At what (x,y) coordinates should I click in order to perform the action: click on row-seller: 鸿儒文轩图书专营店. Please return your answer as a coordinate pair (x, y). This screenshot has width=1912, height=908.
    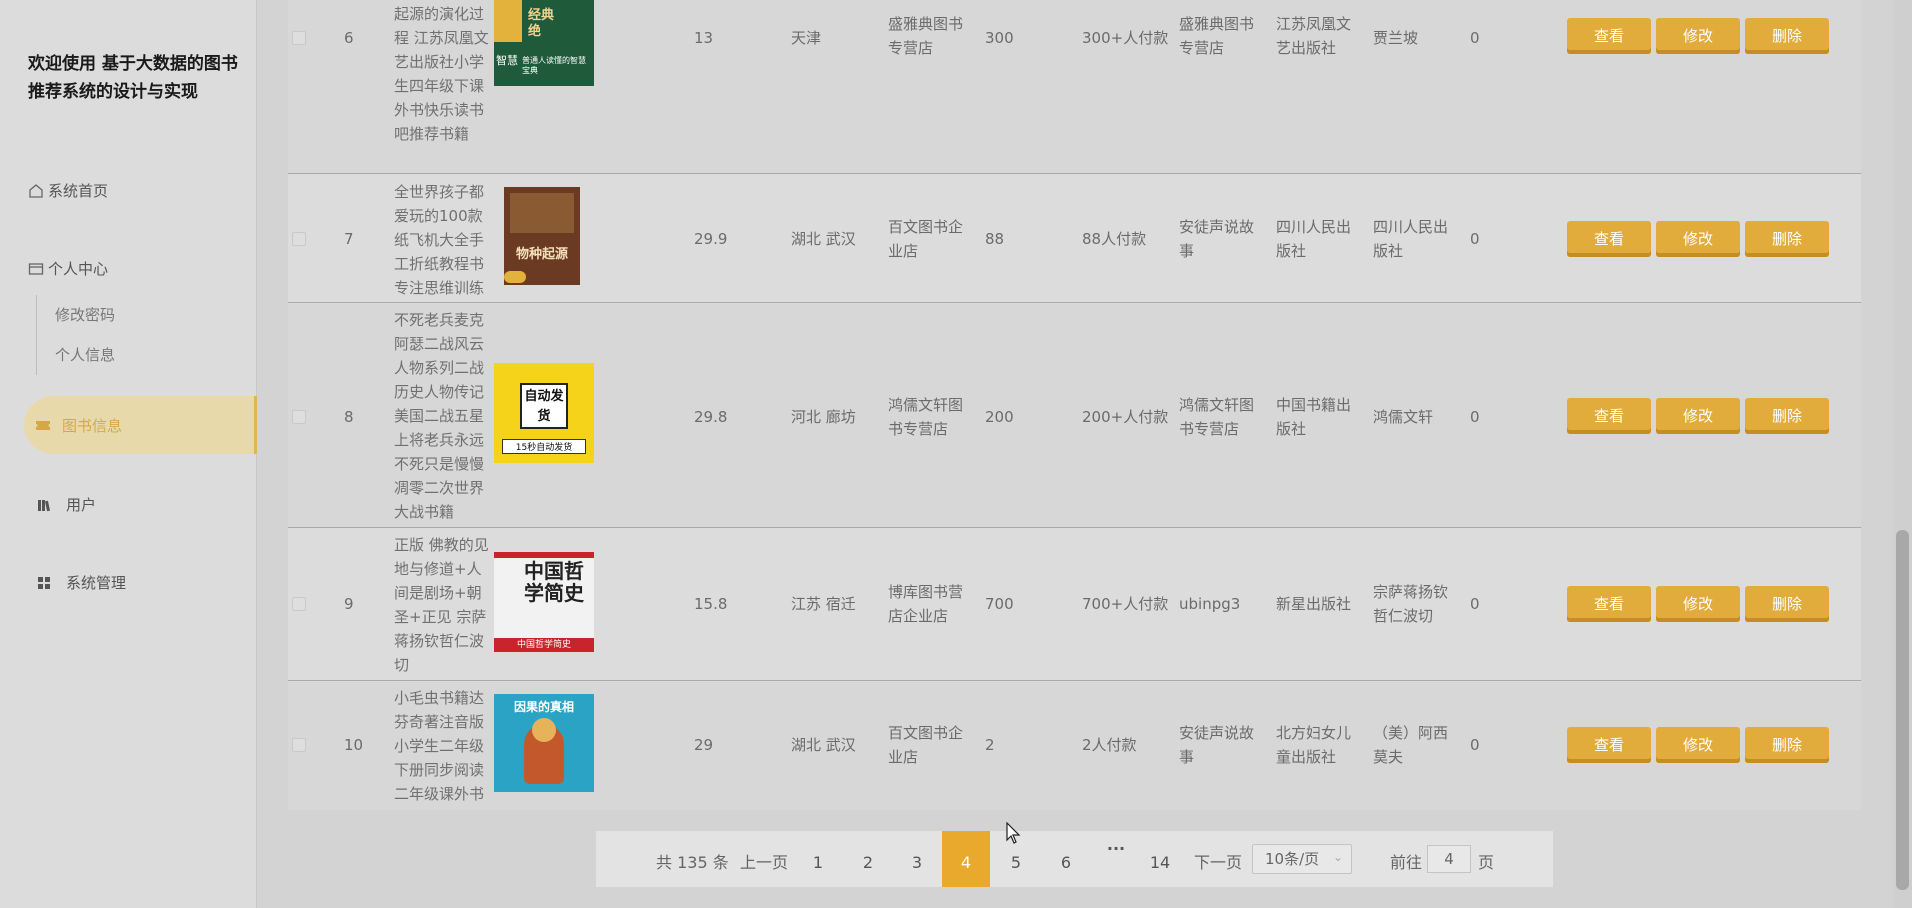
    Looking at the image, I should click on (1217, 417).